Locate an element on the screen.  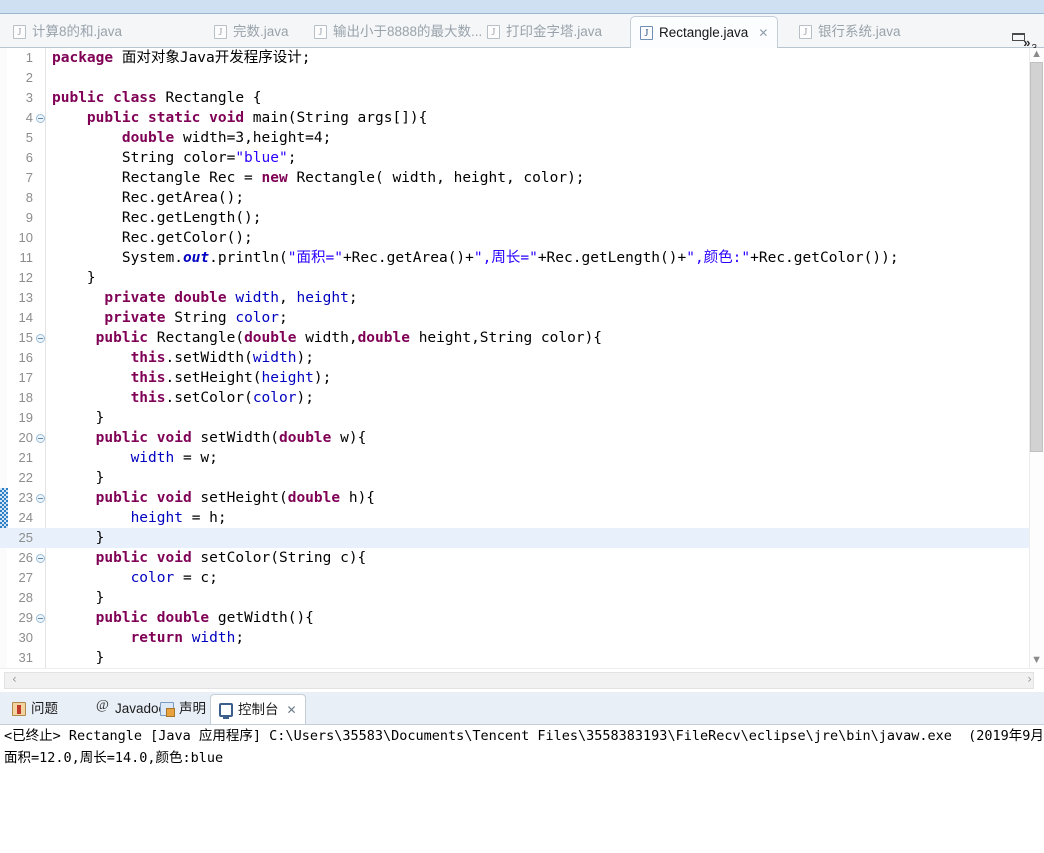
code-line-21: 21 width = w; is located at coordinates (514, 458).